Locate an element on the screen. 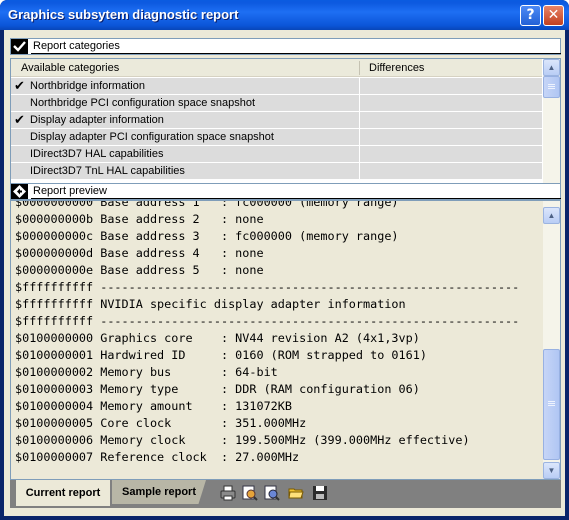 This screenshot has width=569, height=520. list-header: Available categories Differences is located at coordinates (276, 68).